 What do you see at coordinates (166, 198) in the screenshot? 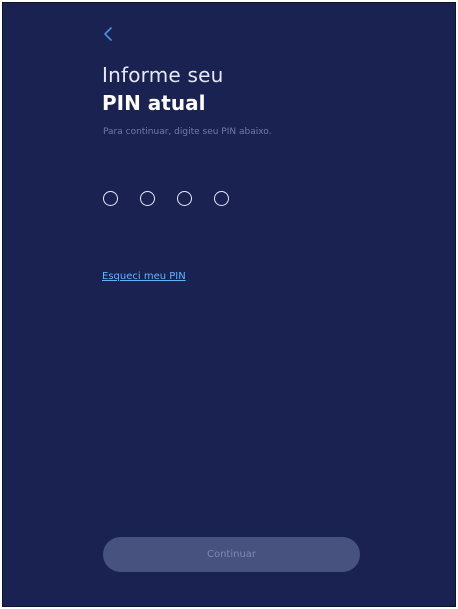
I see `pin-input` at bounding box center [166, 198].